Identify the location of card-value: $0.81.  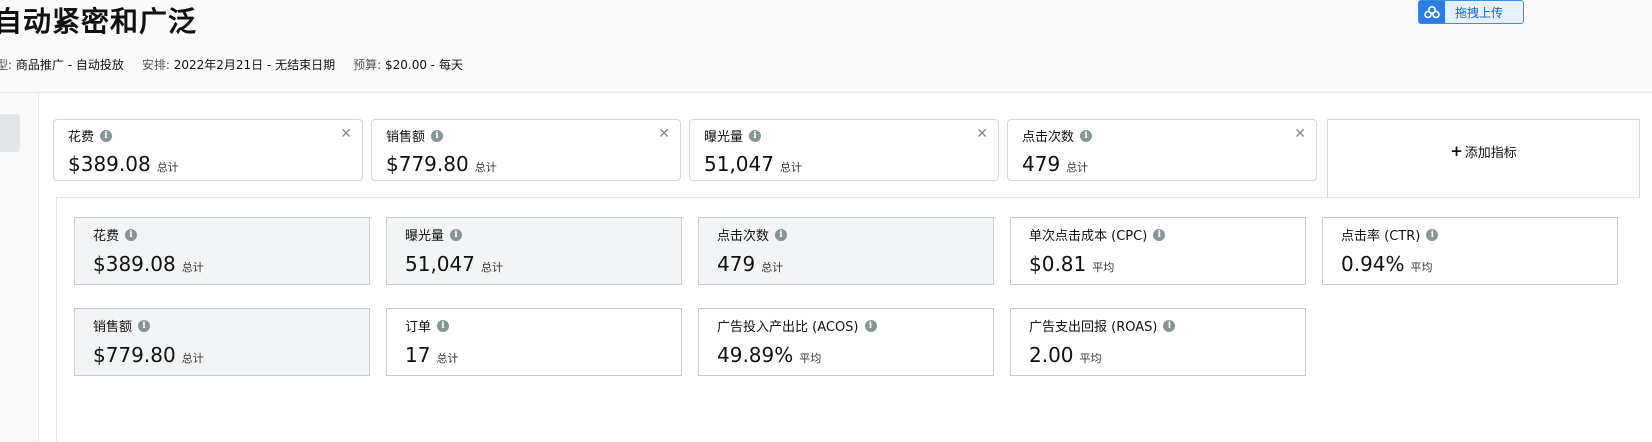
(1058, 264).